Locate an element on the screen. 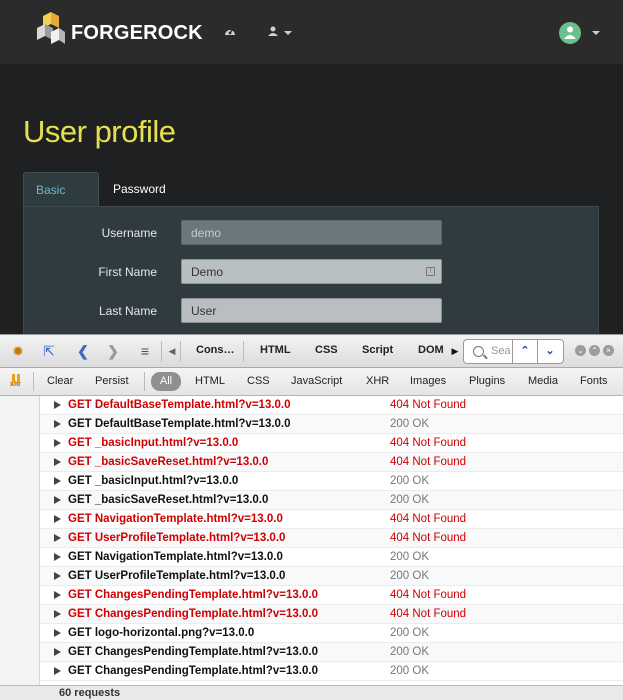 The width and height of the screenshot is (623, 700). last-name-field: User is located at coordinates (311, 310).